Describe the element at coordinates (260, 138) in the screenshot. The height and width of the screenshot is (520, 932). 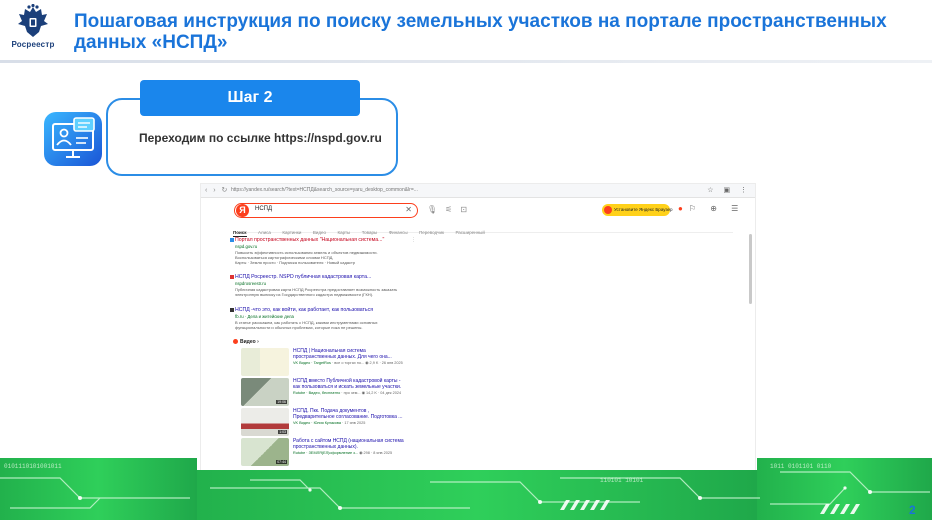
I see `step-instruction: Переходим по ссылке https://nspd.gov.ru` at that location.